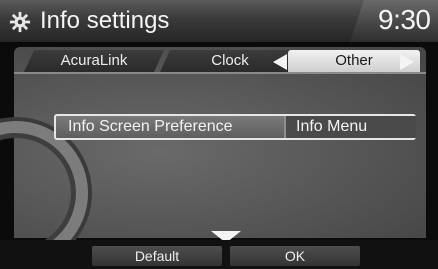 This screenshot has width=438, height=269. What do you see at coordinates (20, 22) in the screenshot?
I see `gear-icon` at bounding box center [20, 22].